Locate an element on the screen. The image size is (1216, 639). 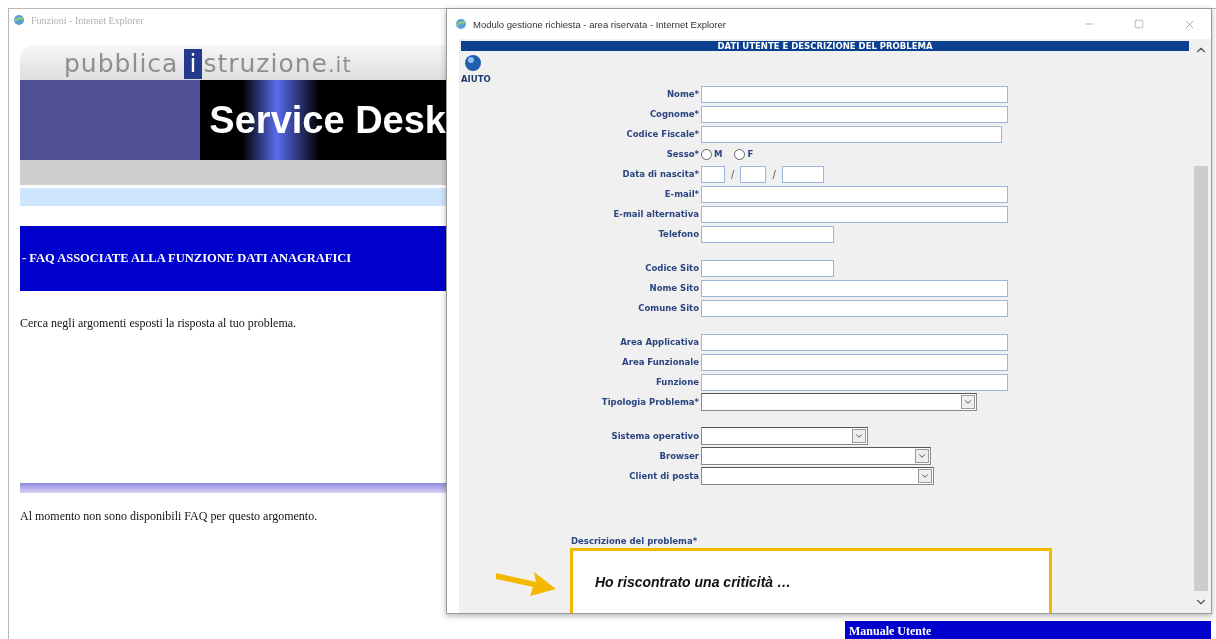
site-logo: pubblica i struzione.it is located at coordinates (208, 64).